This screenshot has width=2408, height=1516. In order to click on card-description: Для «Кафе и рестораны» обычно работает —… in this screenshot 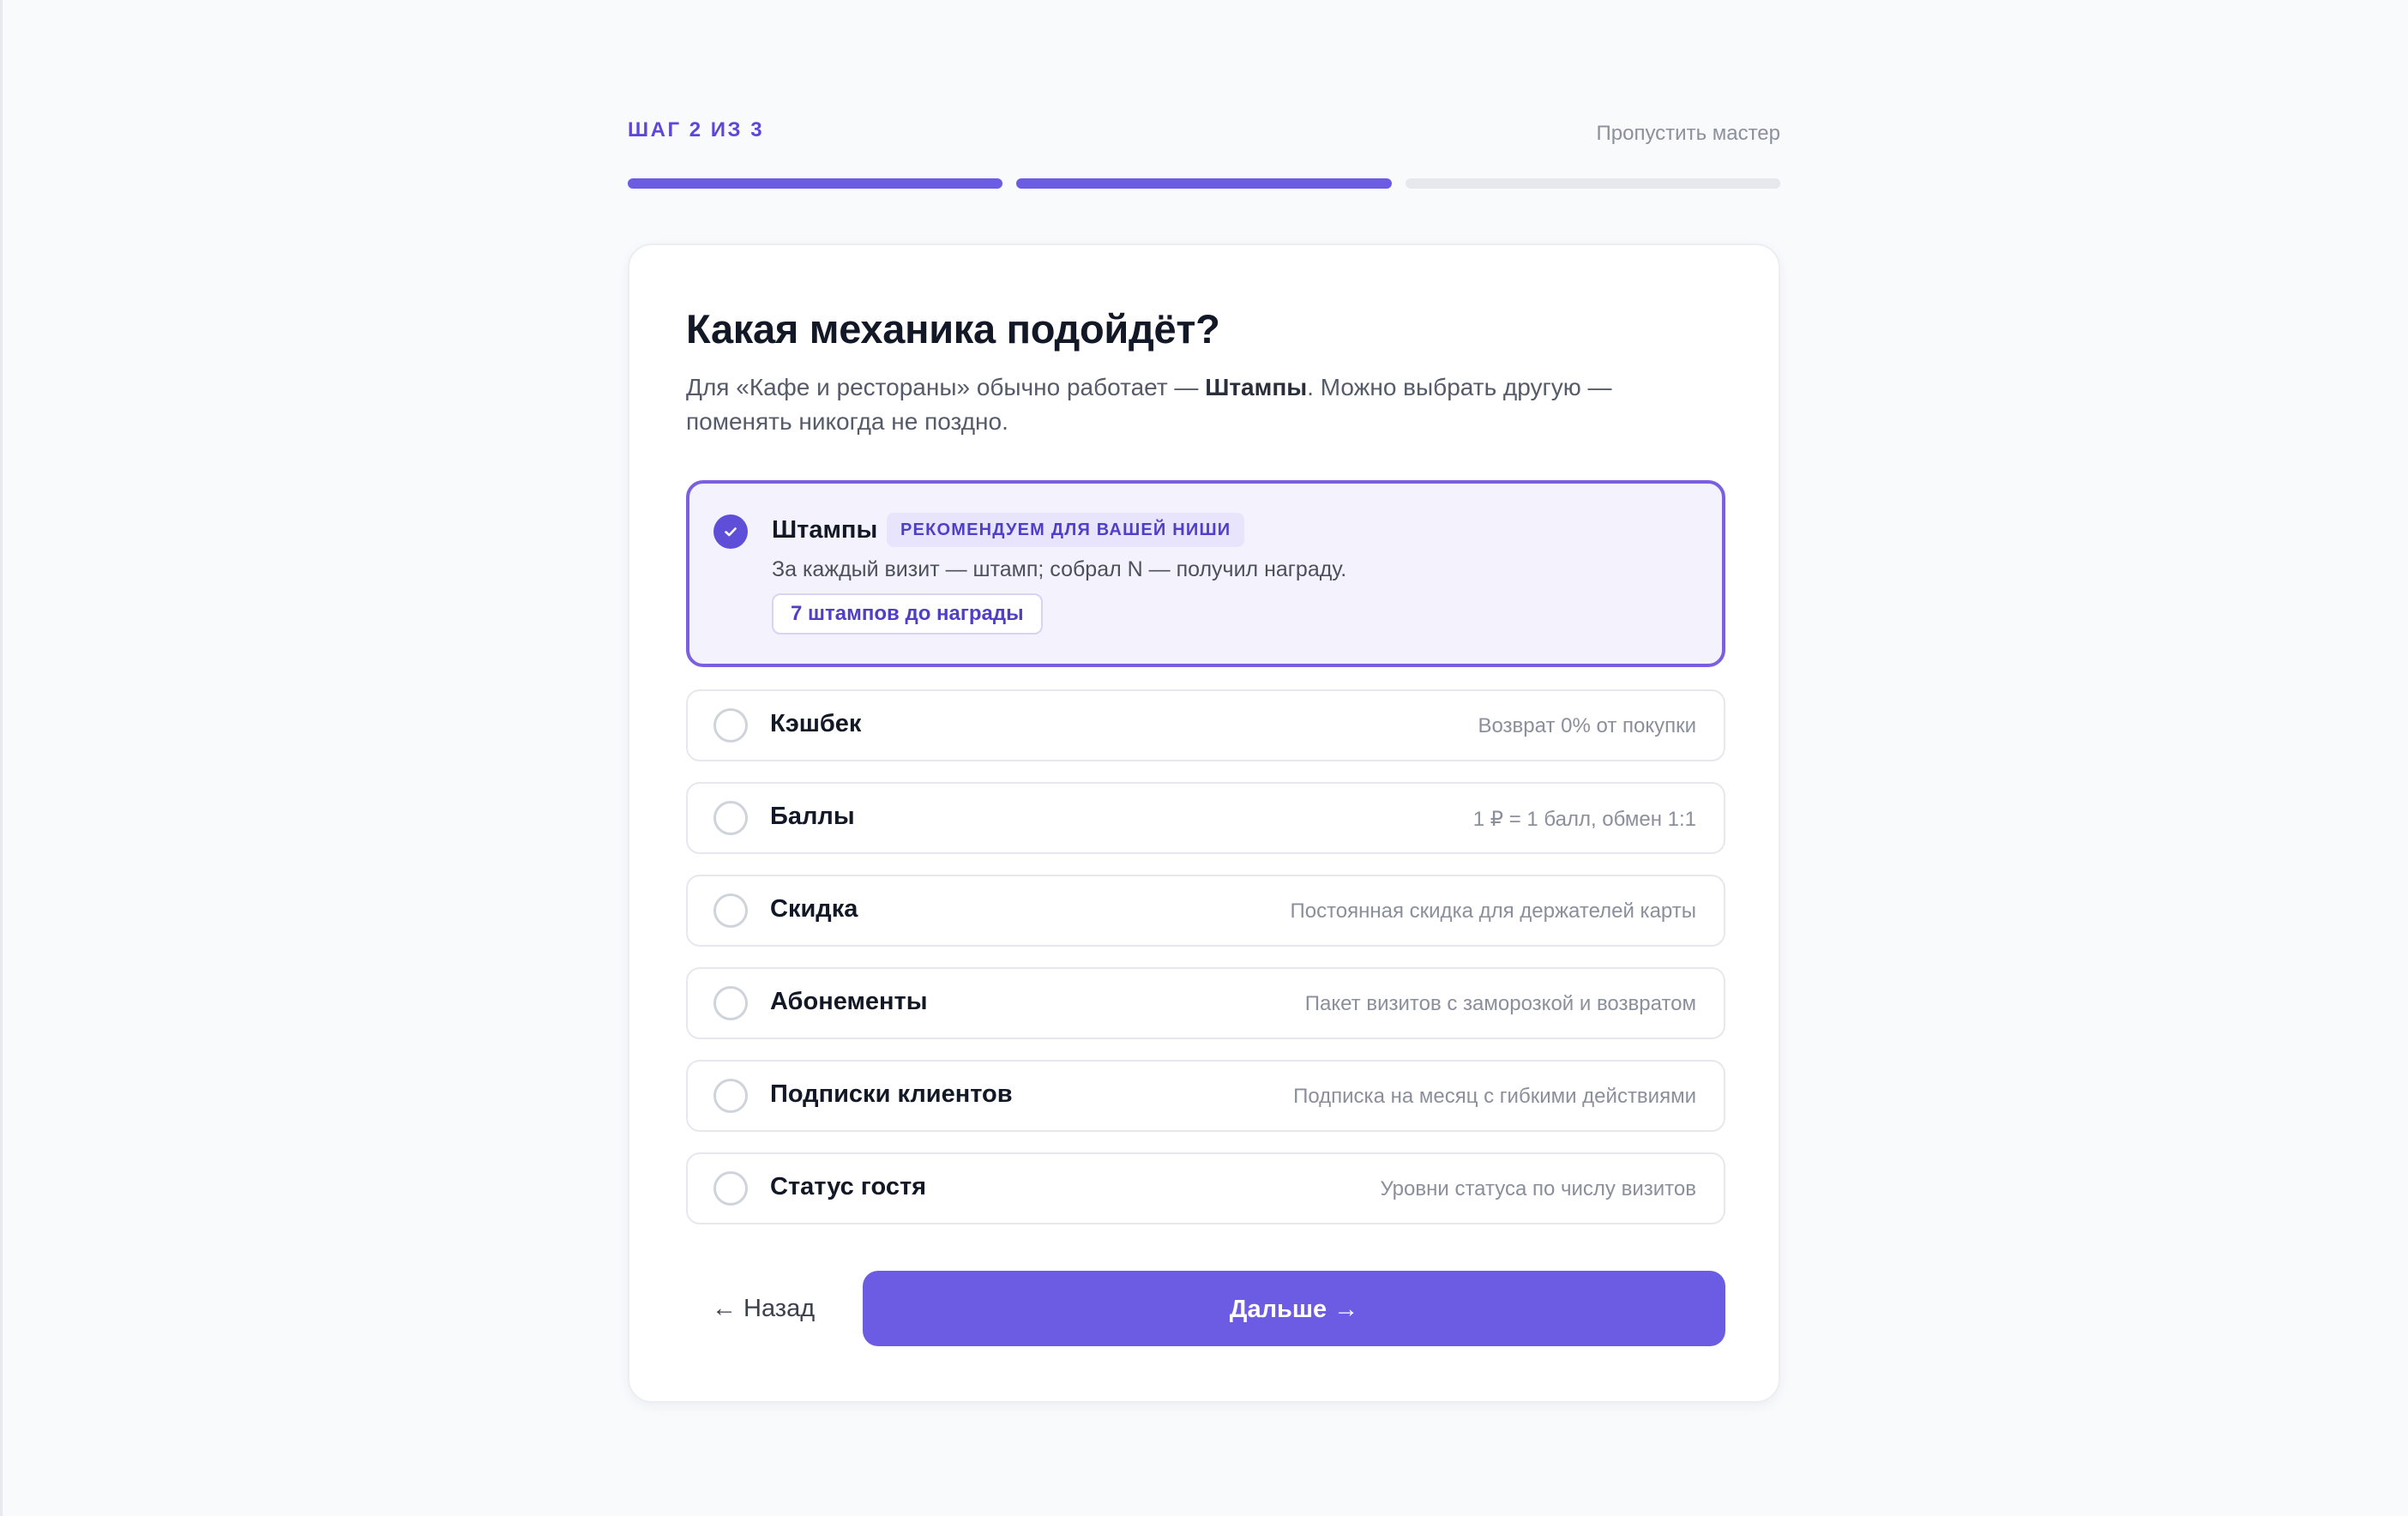, I will do `click(1196, 404)`.